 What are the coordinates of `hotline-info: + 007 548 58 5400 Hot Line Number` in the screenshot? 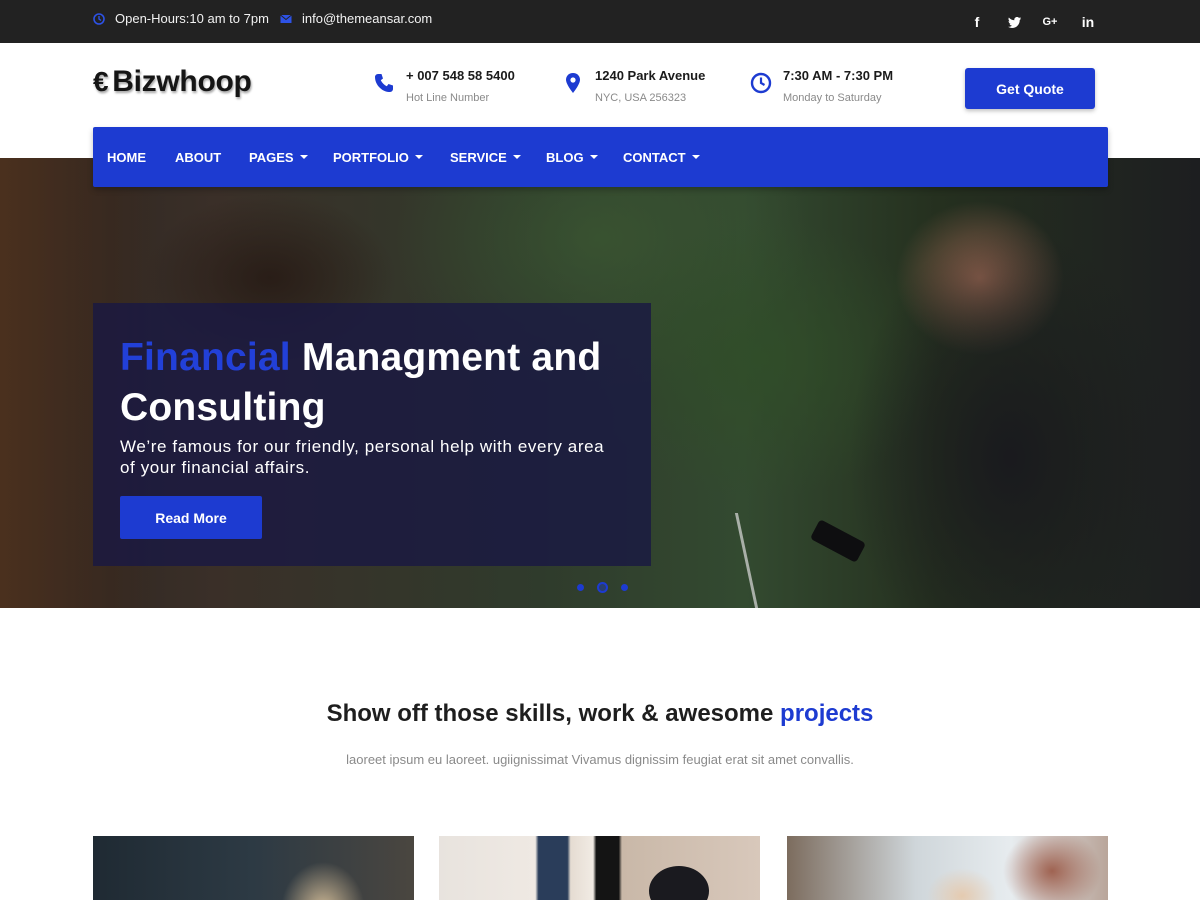 It's located at (458, 88).